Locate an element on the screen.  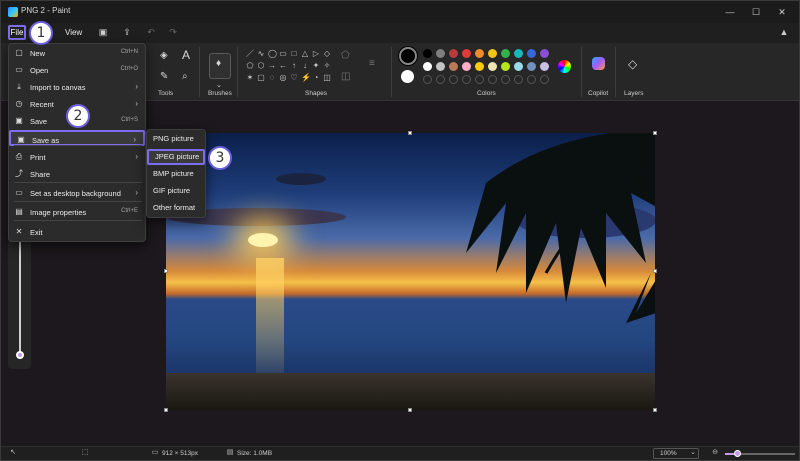
shape-tool: ▷ is located at coordinates (316, 54).